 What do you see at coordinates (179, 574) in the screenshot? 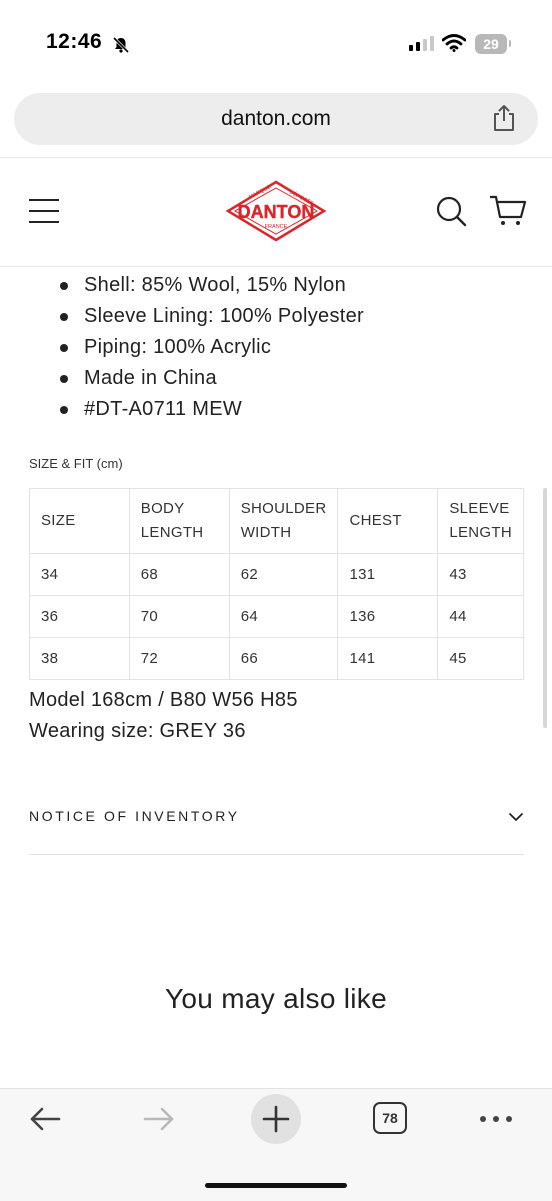
I see `table-cell: 68` at bounding box center [179, 574].